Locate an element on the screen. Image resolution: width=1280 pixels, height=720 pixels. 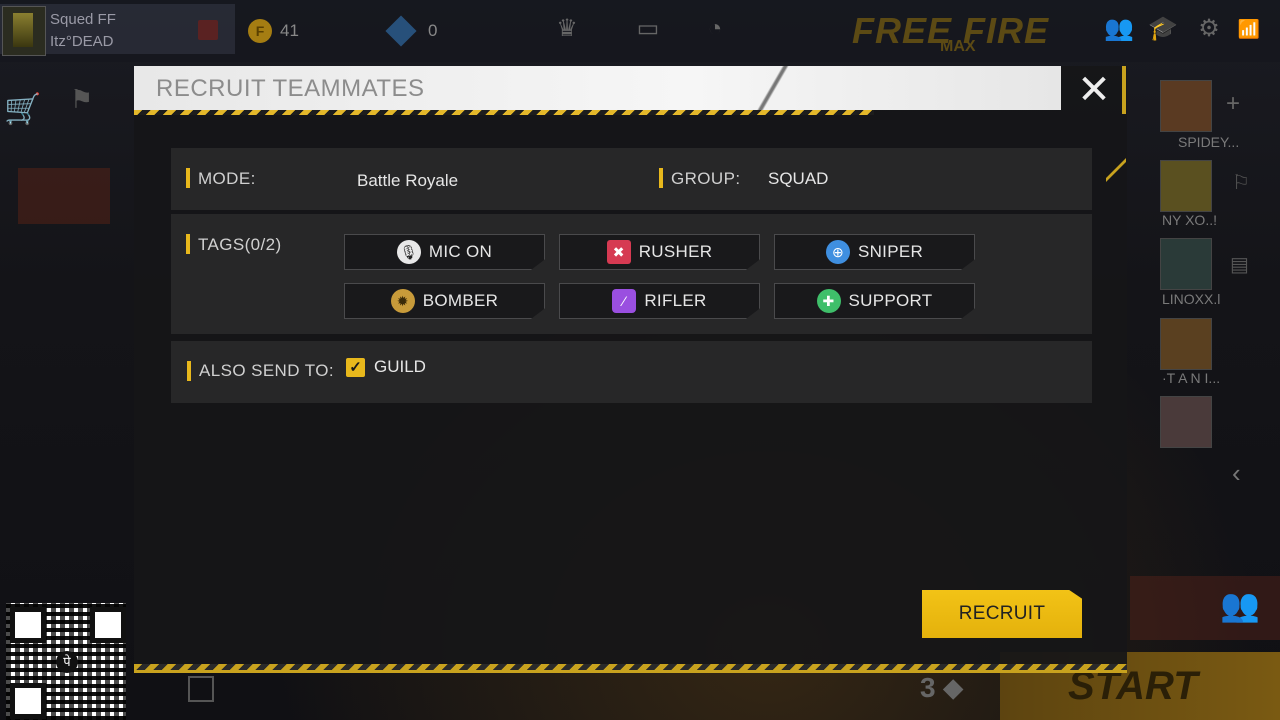
coins-value: 41 is located at coordinates (289, 30).